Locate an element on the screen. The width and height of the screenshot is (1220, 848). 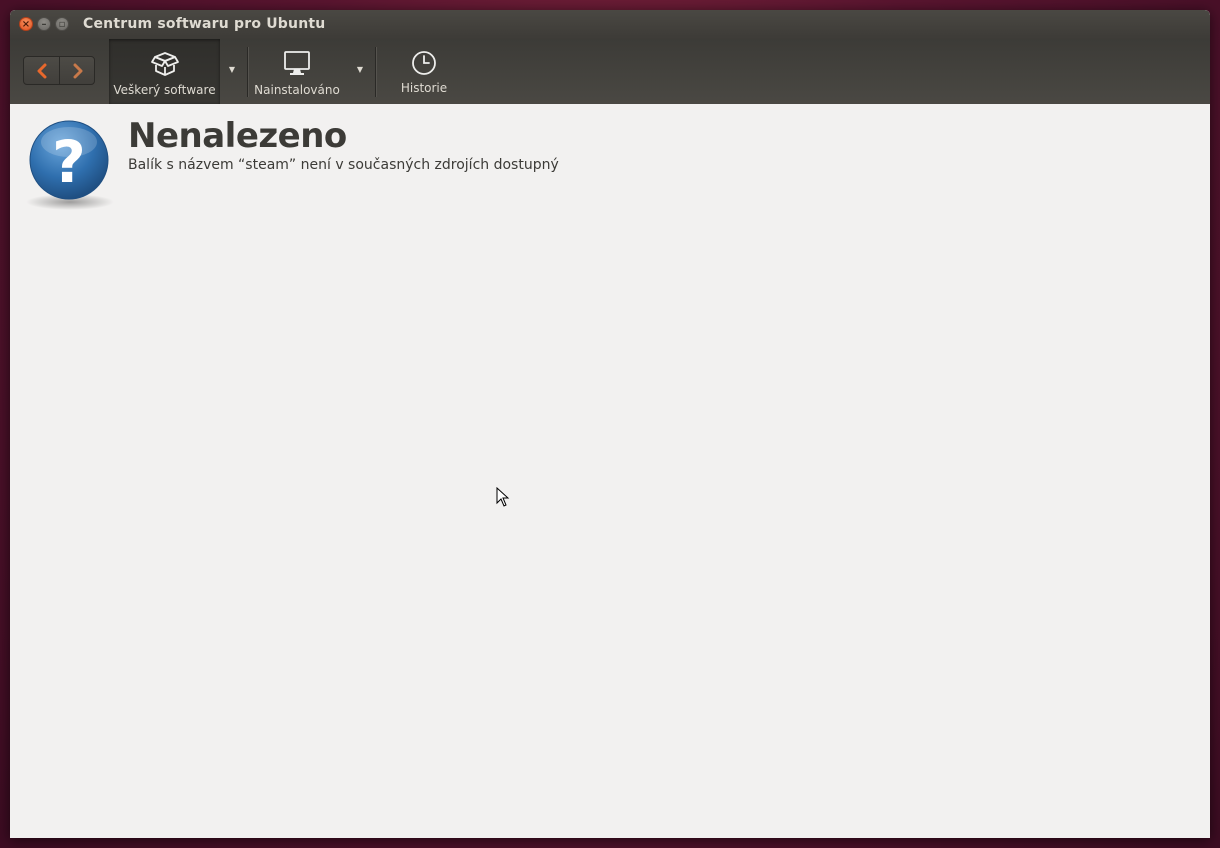
question-icon: ? is located at coordinates (70, 165).